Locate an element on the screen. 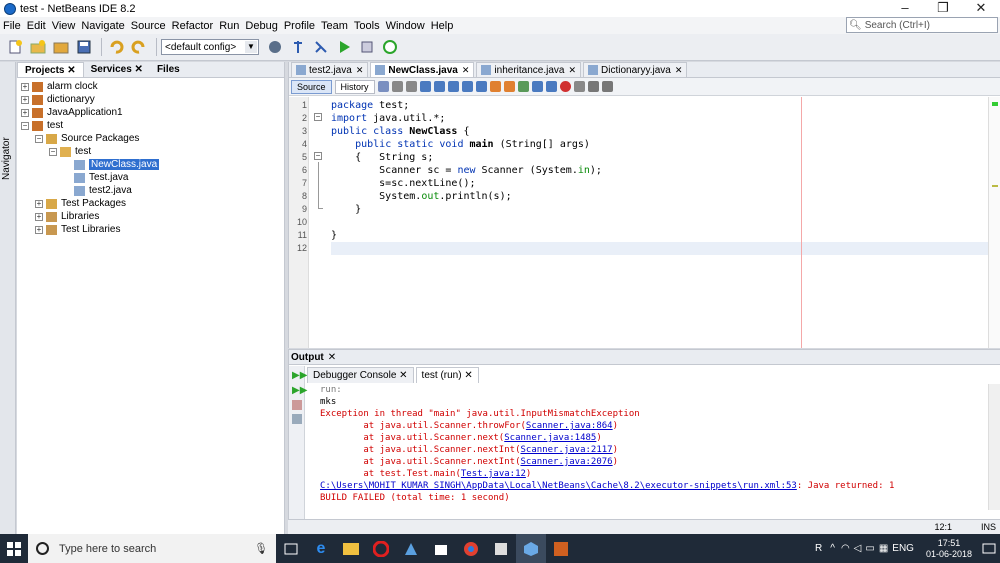 This screenshot has height=563, width=1000. settings-icon is located at coordinates (297, 419).